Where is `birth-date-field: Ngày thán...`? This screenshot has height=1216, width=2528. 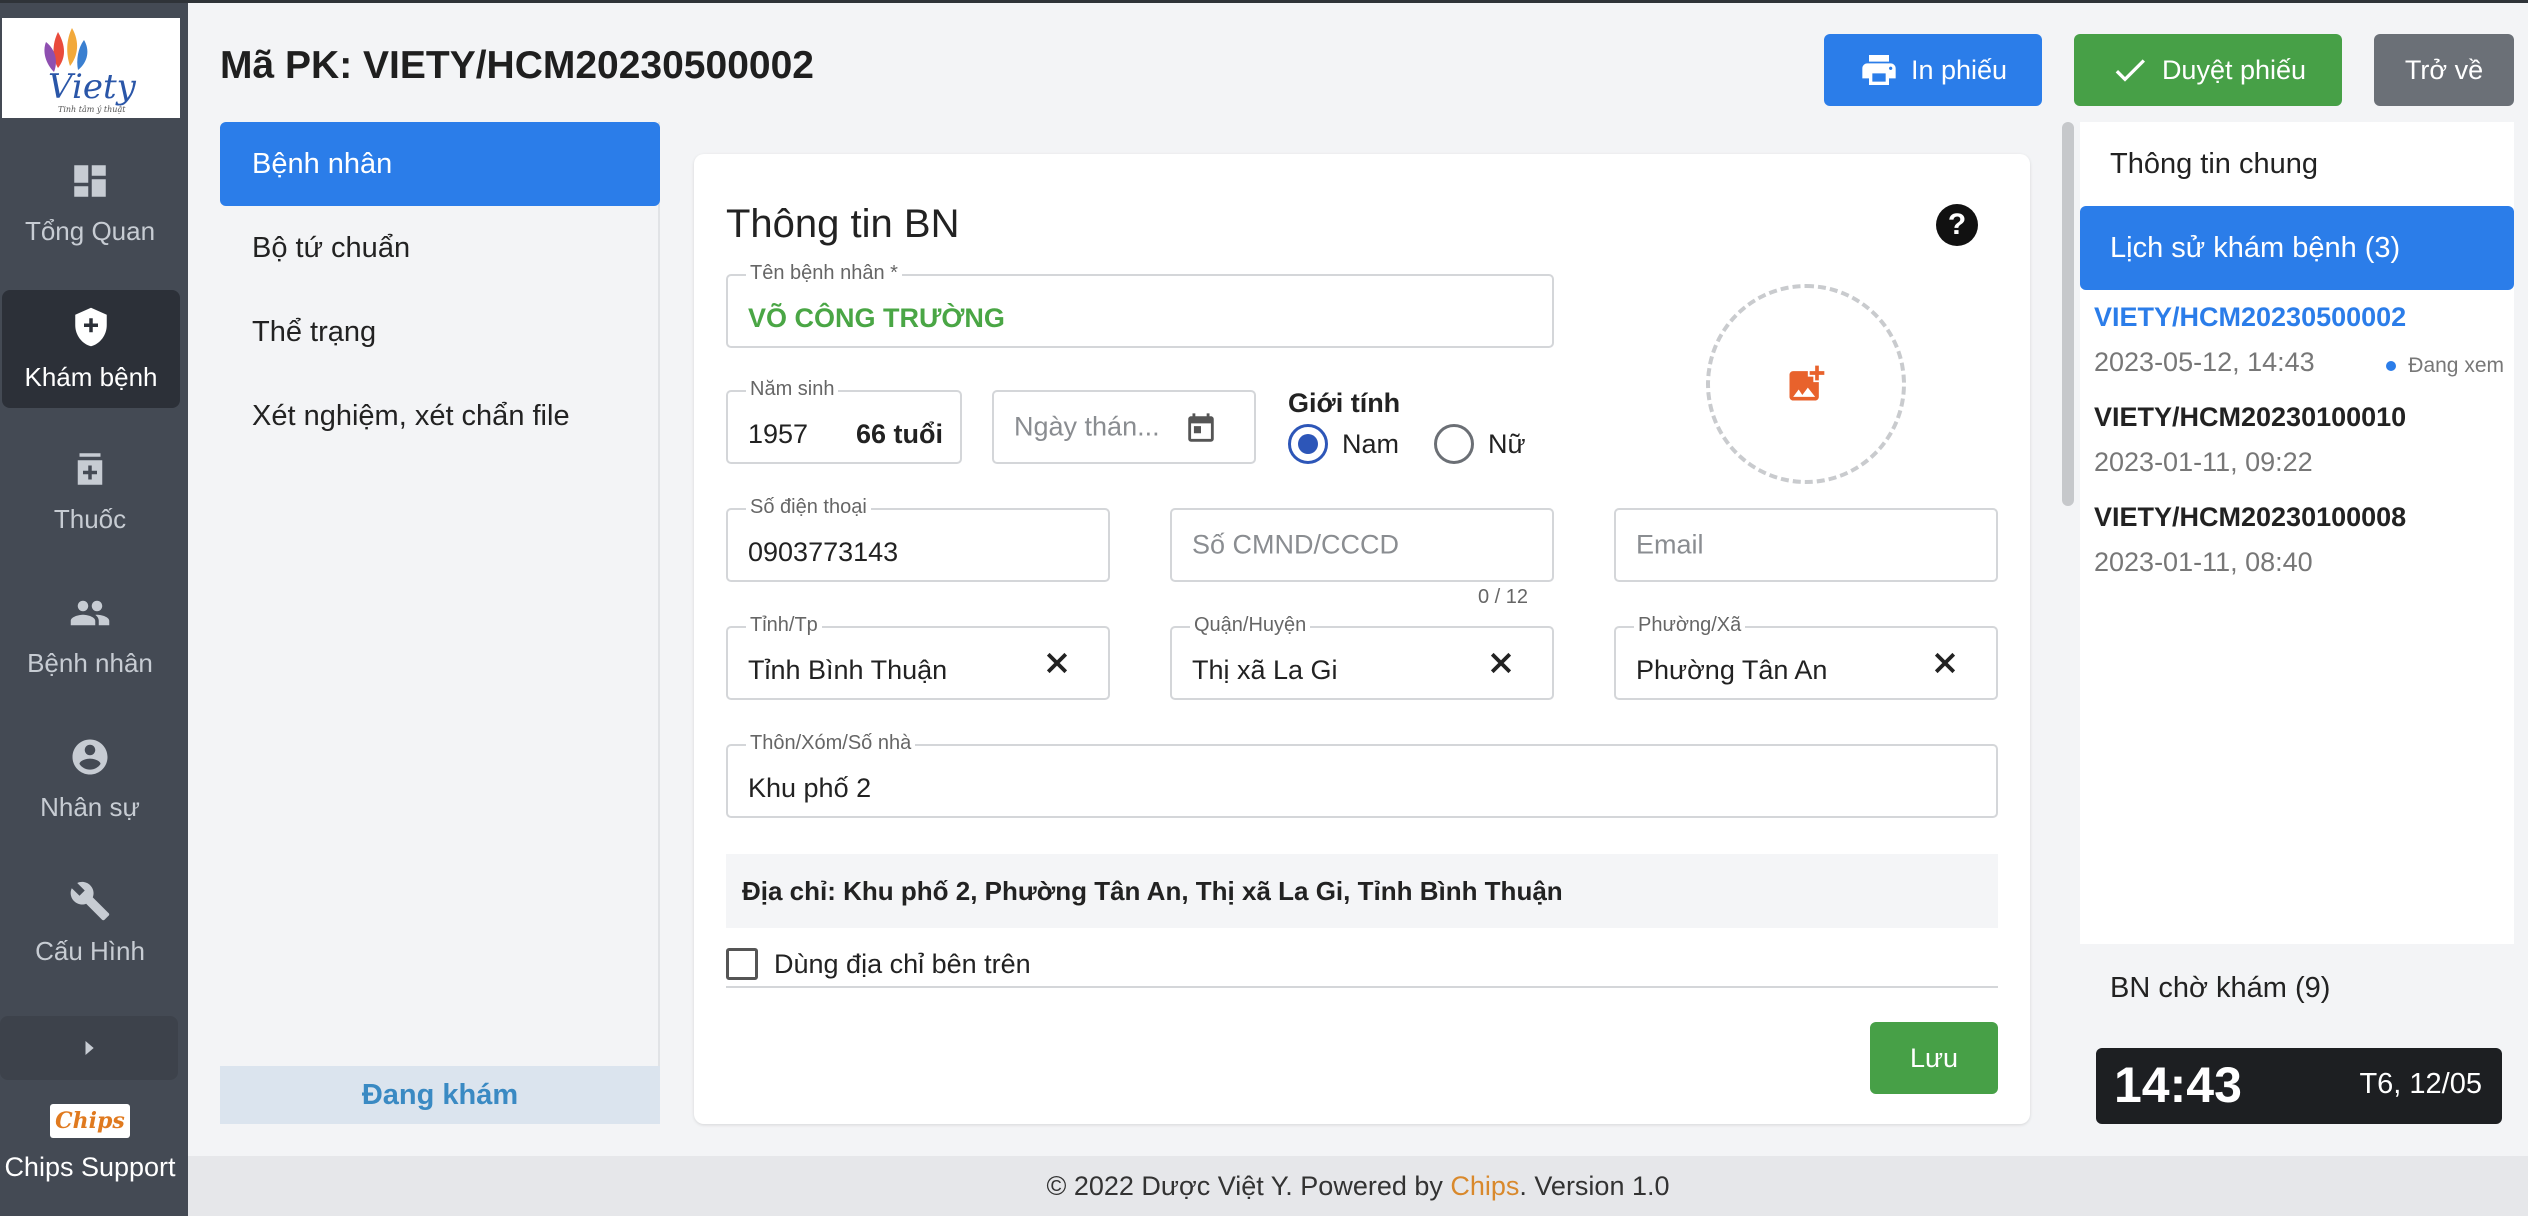
birth-date-field: Ngày thán... is located at coordinates (1124, 427).